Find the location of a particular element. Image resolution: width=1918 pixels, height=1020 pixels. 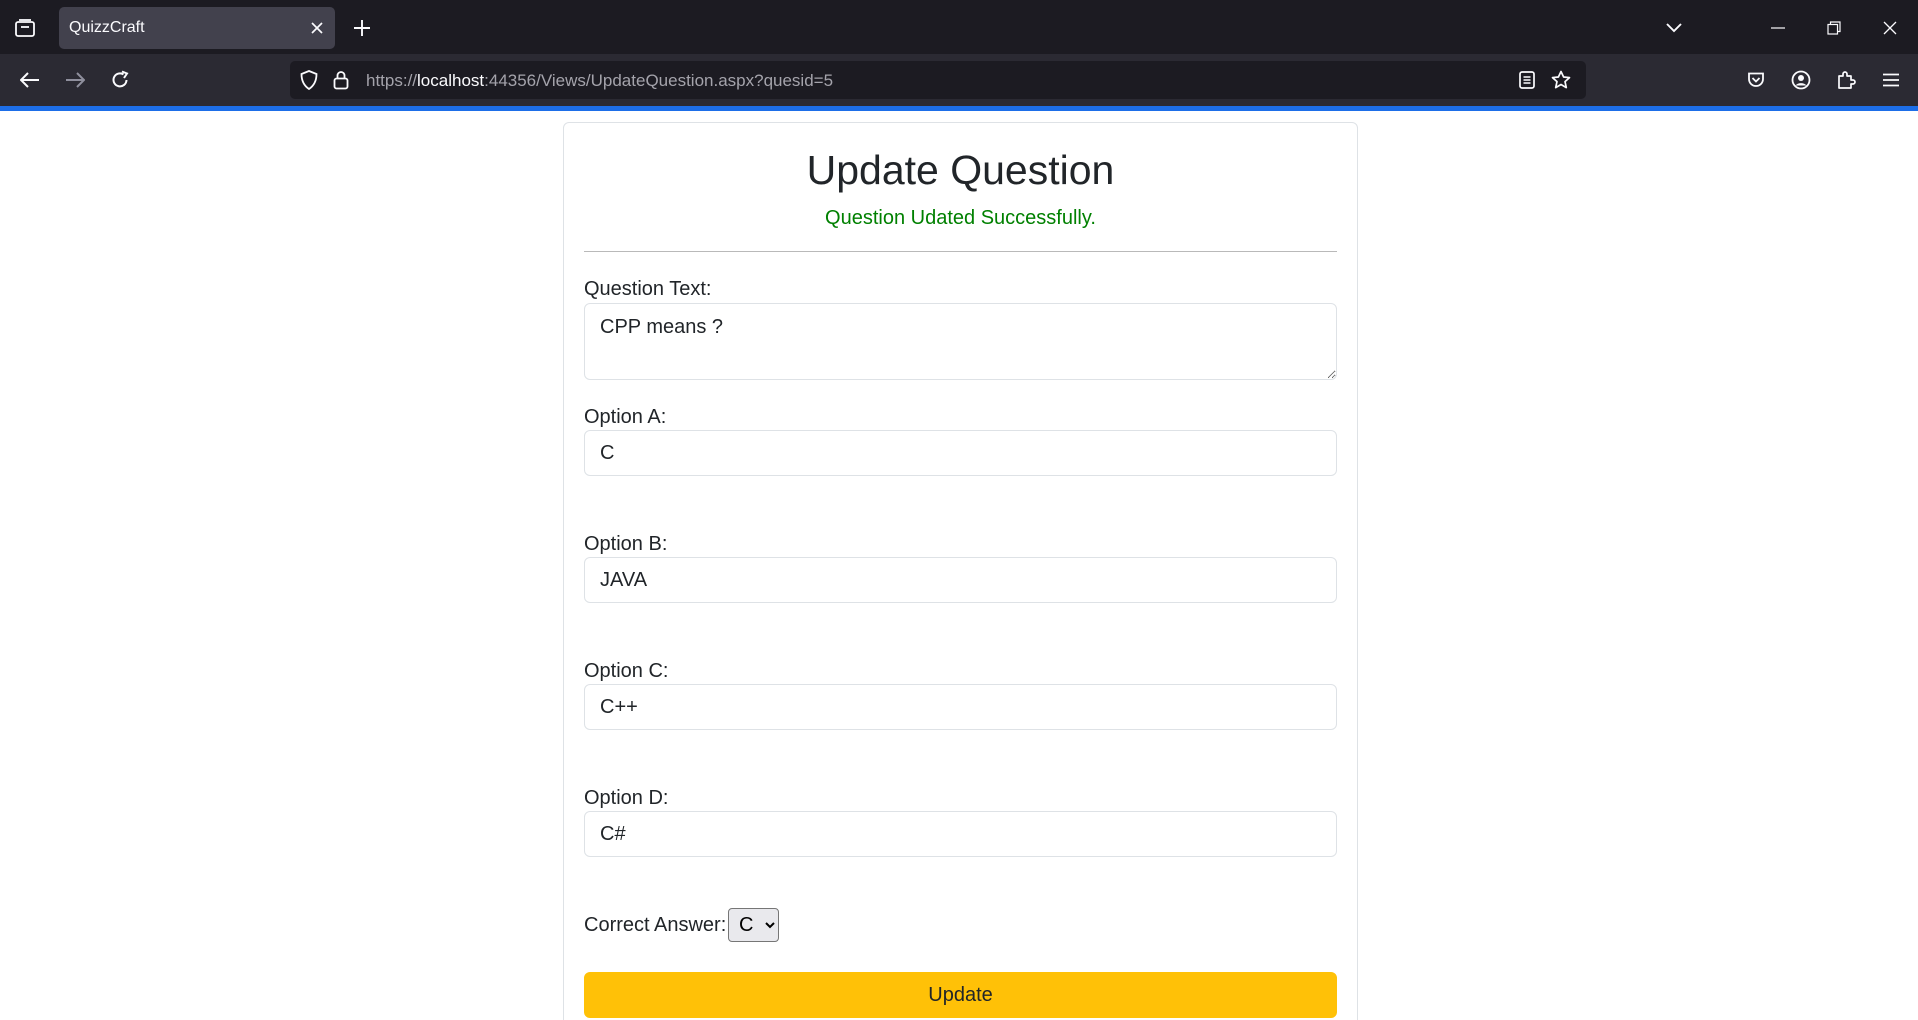

restore-icon is located at coordinates (1834, 28).